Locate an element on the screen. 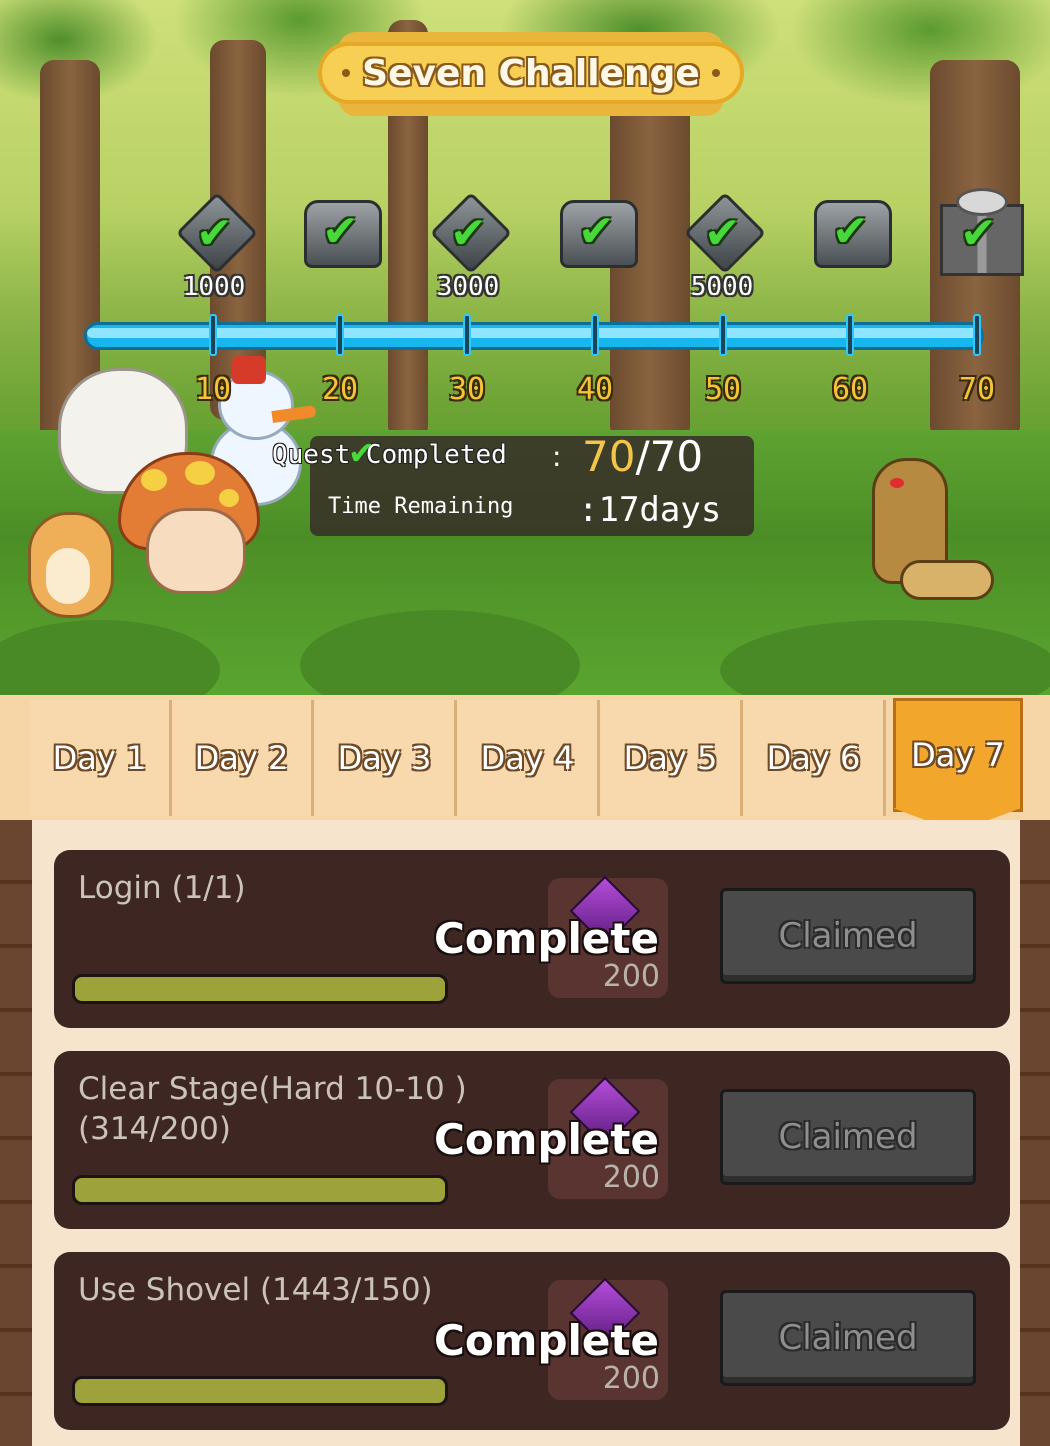 The height and width of the screenshot is (1446, 1050). milestone-reward-5: ✔ is located at coordinates (724, 233).